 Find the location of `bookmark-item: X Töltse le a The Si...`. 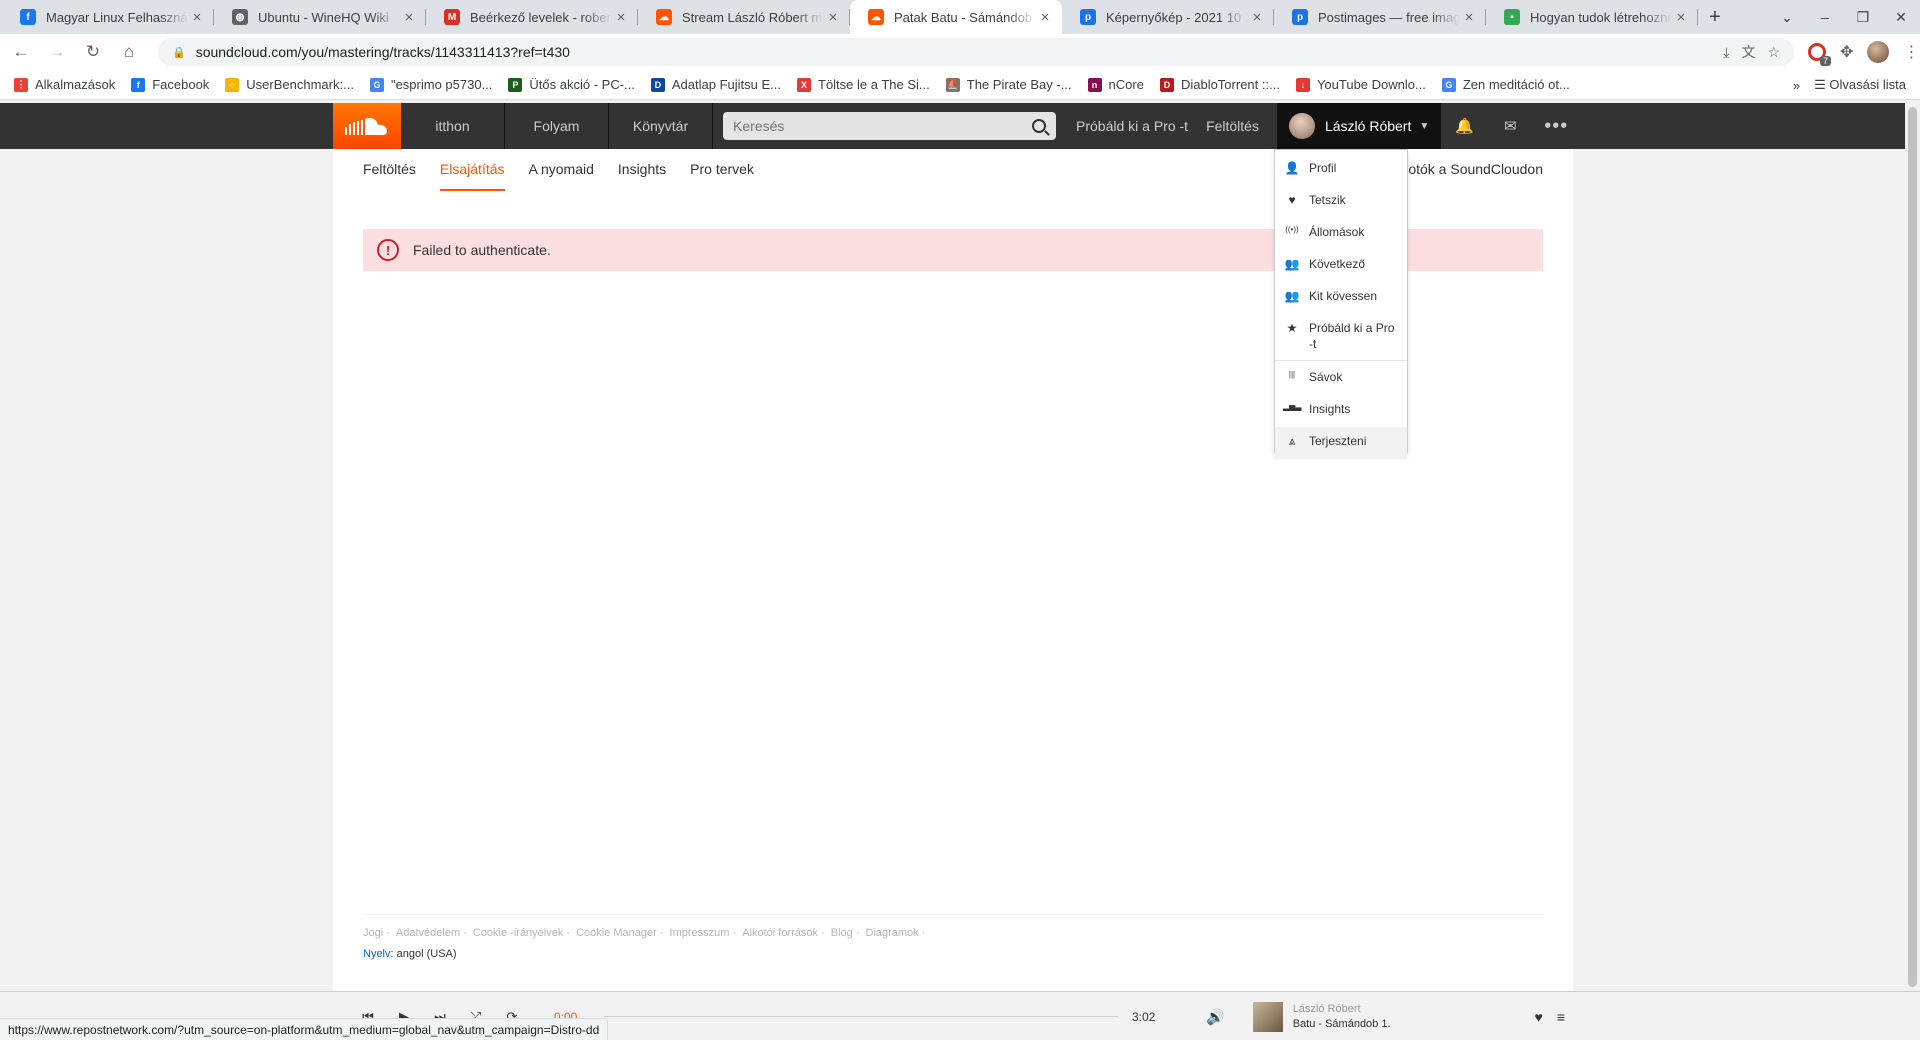

bookmark-item: X Töltse le a The Si... is located at coordinates (863, 84).